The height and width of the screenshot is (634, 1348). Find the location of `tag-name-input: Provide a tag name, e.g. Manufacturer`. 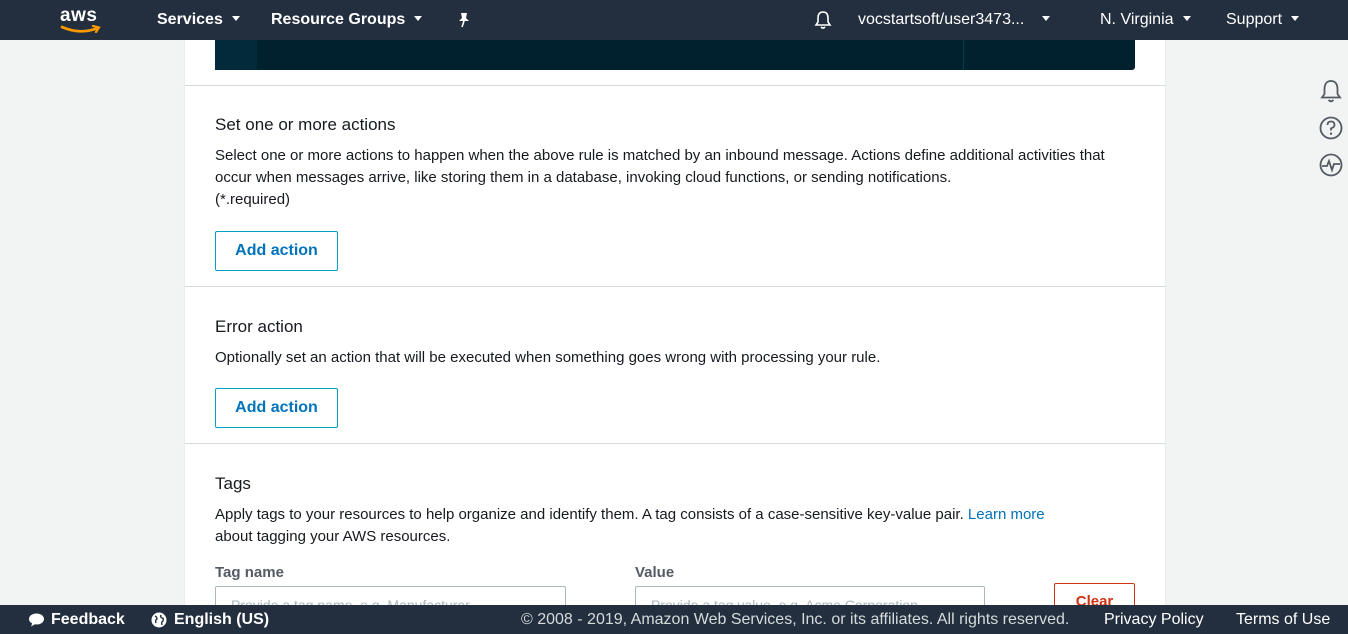

tag-name-input: Provide a tag name, e.g. Manufacturer is located at coordinates (390, 595).